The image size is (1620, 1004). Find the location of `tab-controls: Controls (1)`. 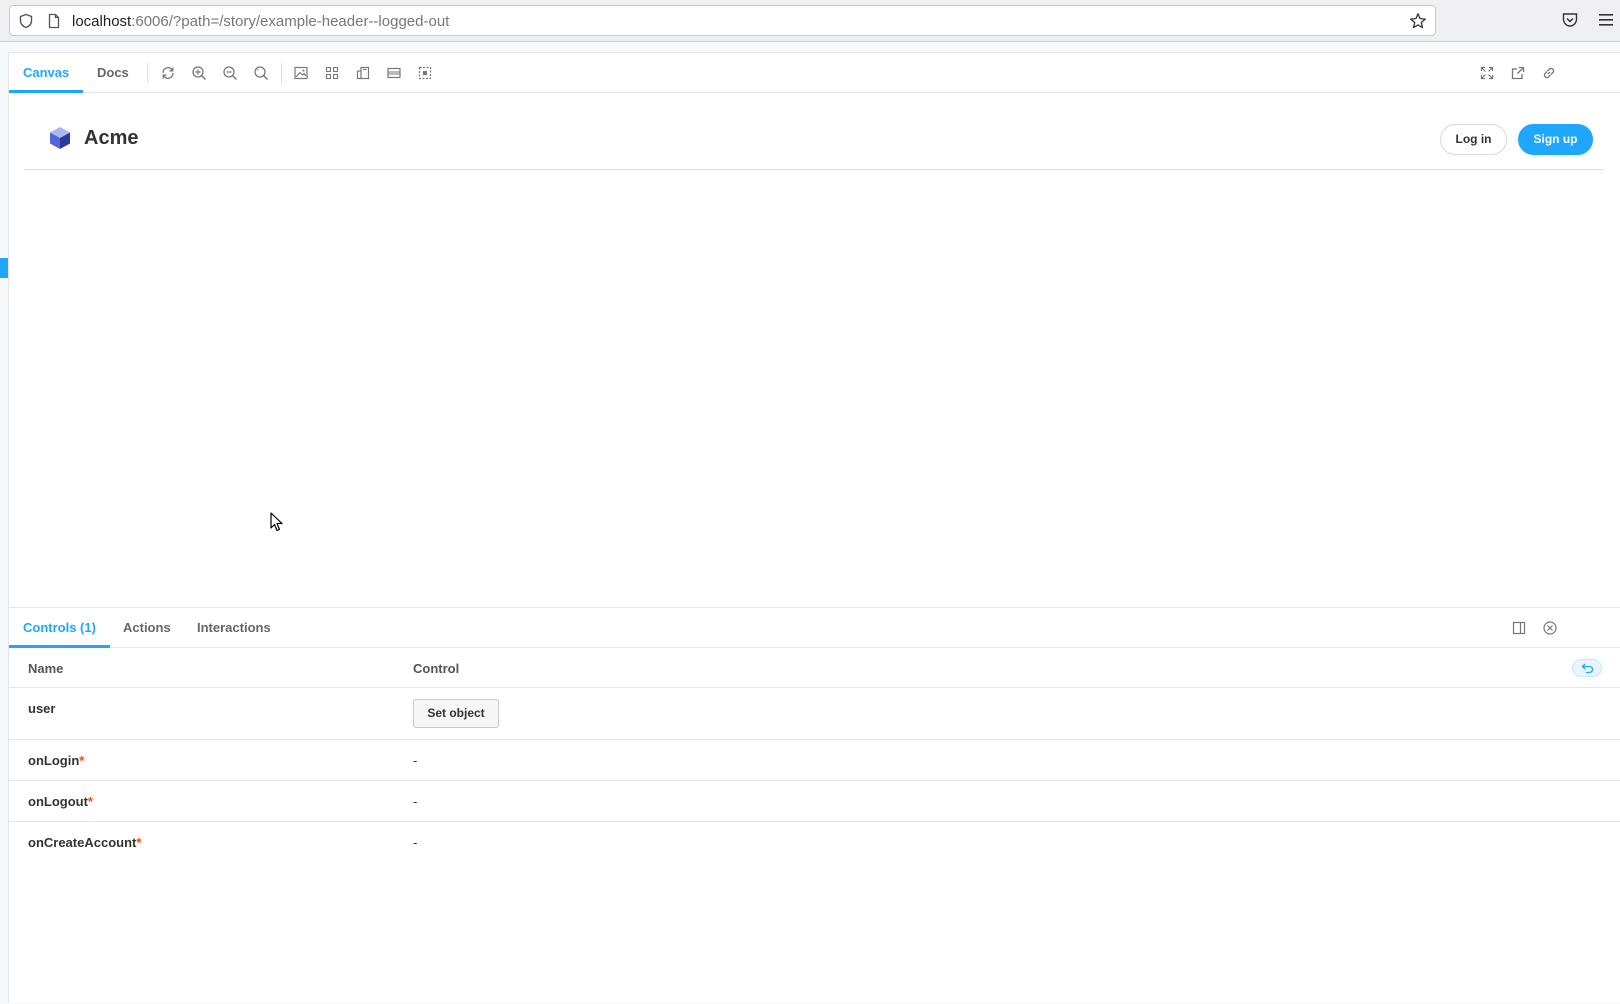

tab-controls: Controls (1) is located at coordinates (59, 628).